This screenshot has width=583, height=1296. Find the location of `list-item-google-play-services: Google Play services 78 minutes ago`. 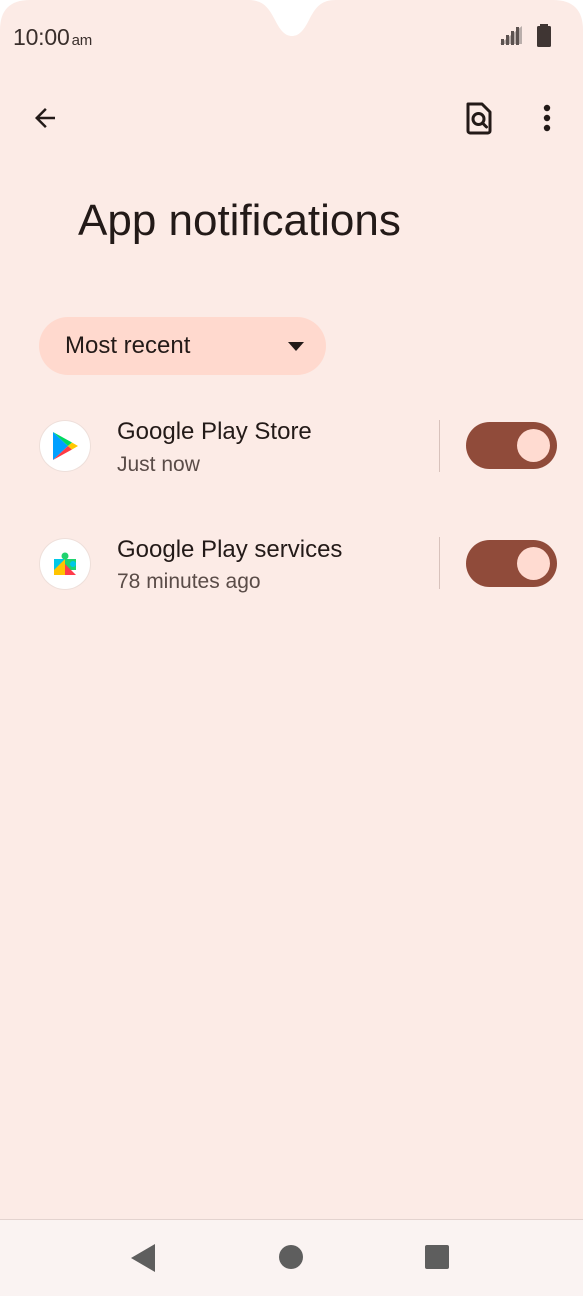

list-item-google-play-services: Google Play services 78 minutes ago is located at coordinates (291, 565).